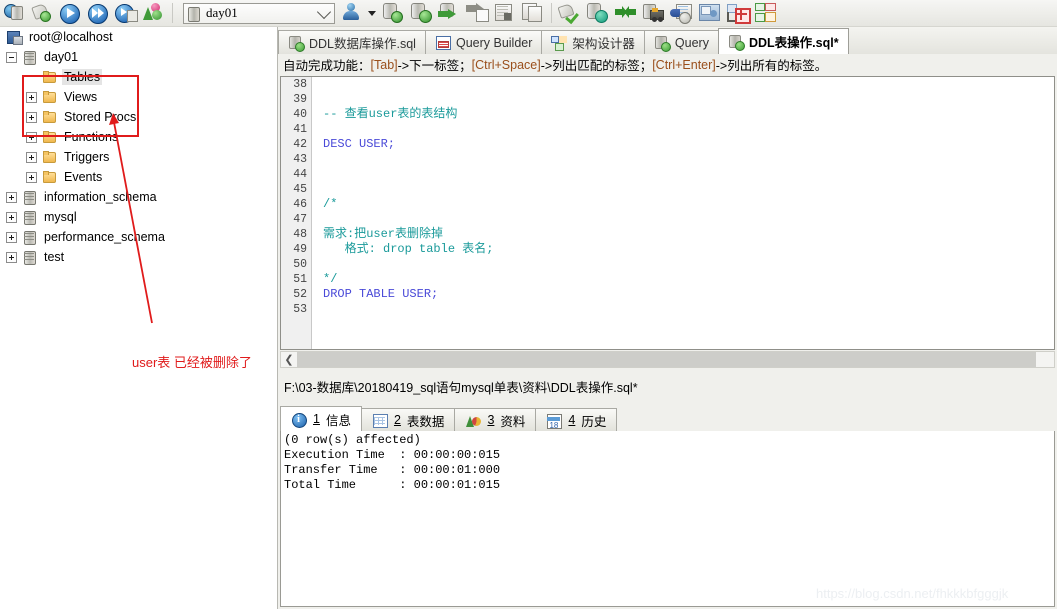 Image resolution: width=1057 pixels, height=609 pixels. Describe the element at coordinates (506, 64) in the screenshot. I see `hint-key-ctrl-space: [Ctrl+Space]` at that location.